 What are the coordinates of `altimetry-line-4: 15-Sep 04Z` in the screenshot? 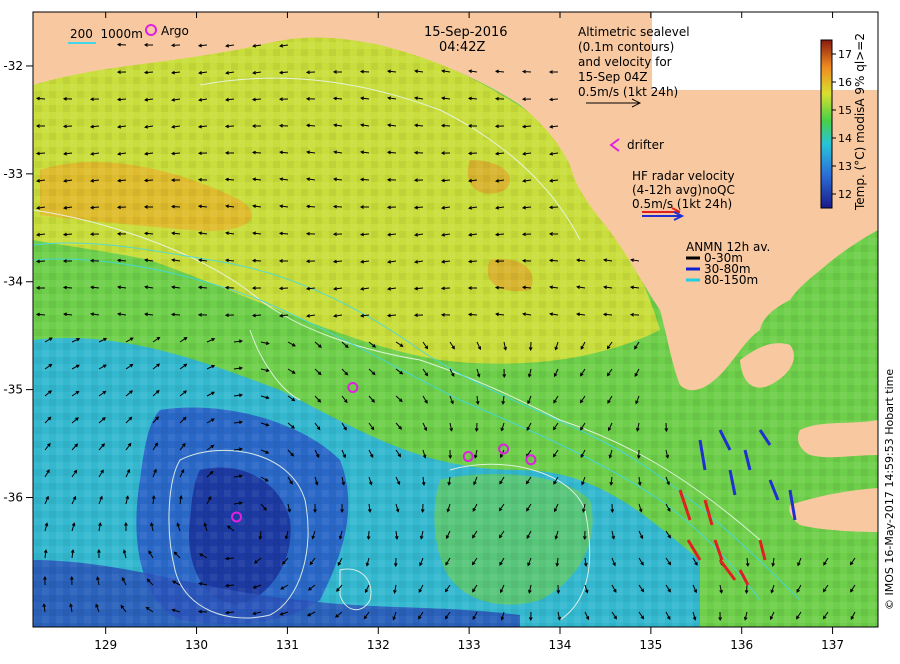 It's located at (613, 77).